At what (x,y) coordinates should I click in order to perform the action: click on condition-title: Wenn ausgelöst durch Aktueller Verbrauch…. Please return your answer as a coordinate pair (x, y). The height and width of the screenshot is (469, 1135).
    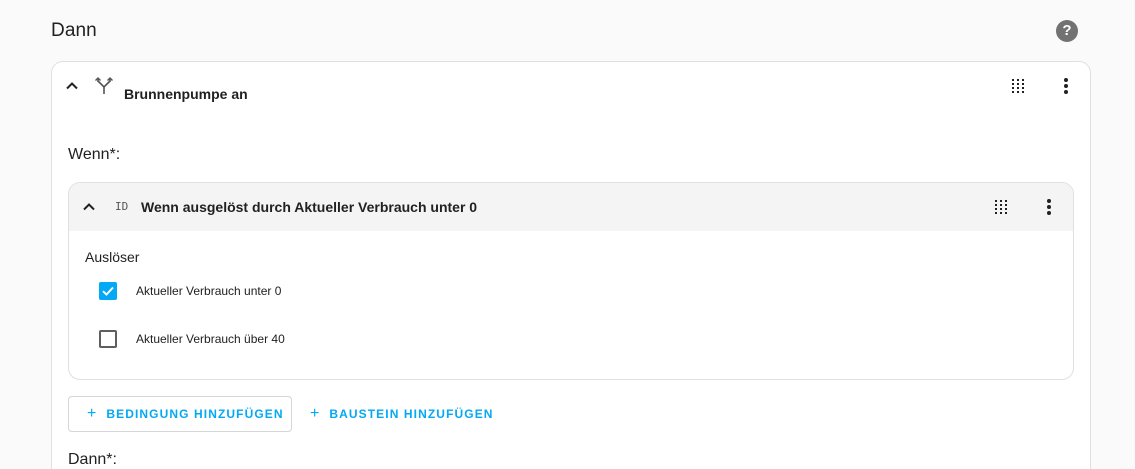
    Looking at the image, I should click on (309, 207).